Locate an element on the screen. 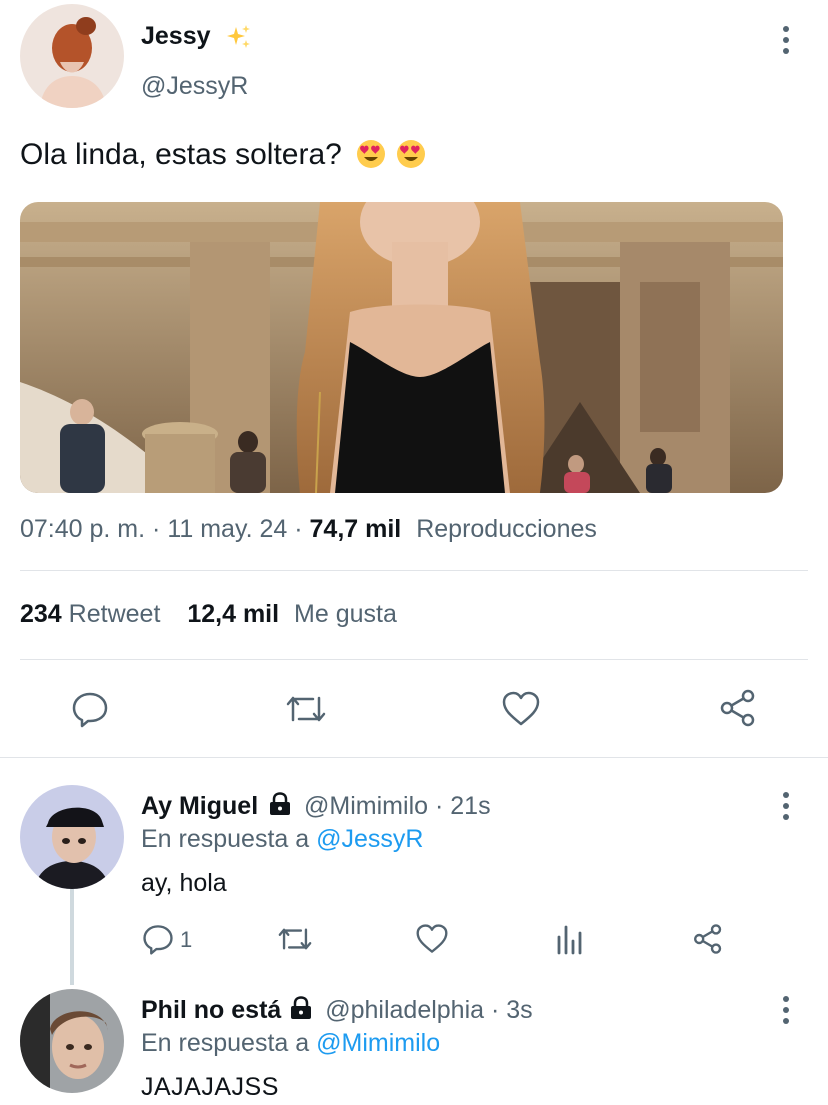  tweet-stats: 234 Retweet 12,4 mil Me gusta is located at coordinates (208, 614).